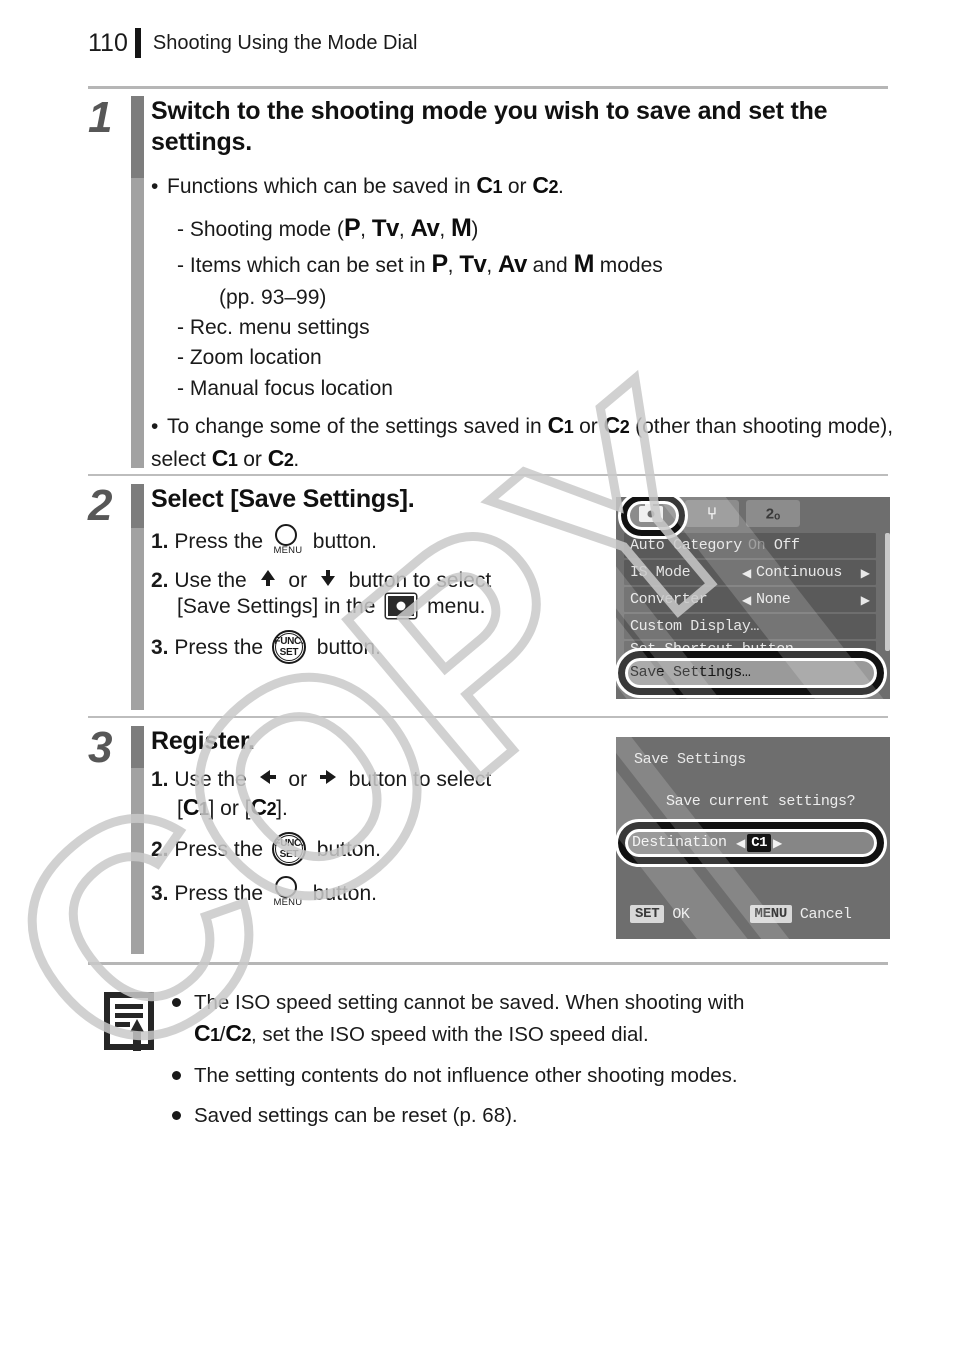 This screenshot has height=1345, width=954. What do you see at coordinates (354, 426) in the screenshot?
I see `bullet-2-pre: To change some of the settings saved in` at bounding box center [354, 426].